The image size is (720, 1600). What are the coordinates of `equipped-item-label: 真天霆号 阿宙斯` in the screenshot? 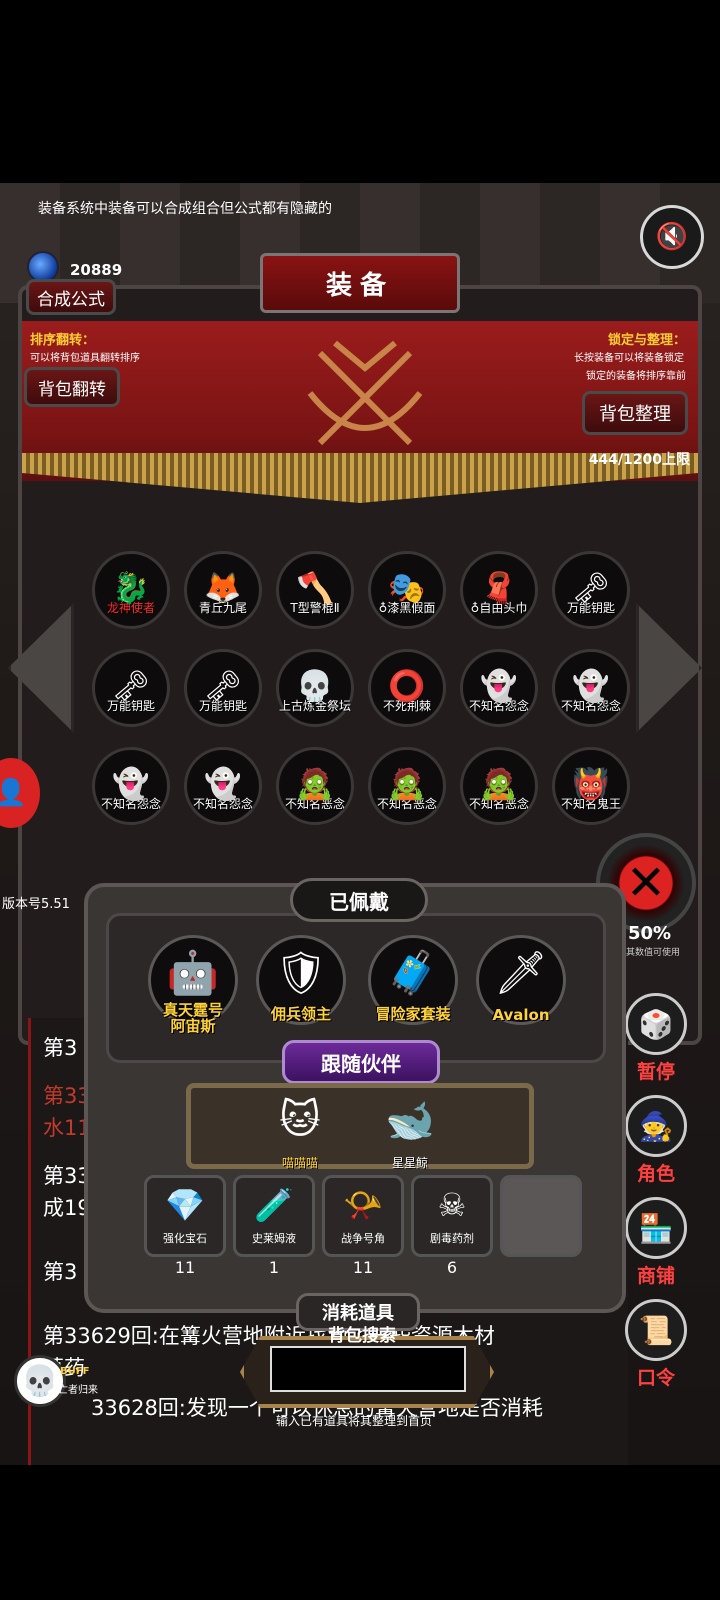 It's located at (193, 1018).